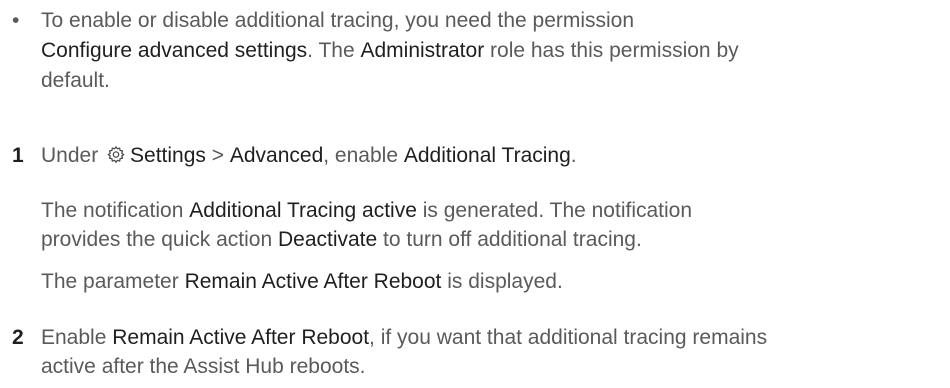 This screenshot has height=388, width=950. Describe the element at coordinates (174, 50) in the screenshot. I see `permission-name: Configure advanced settings` at that location.